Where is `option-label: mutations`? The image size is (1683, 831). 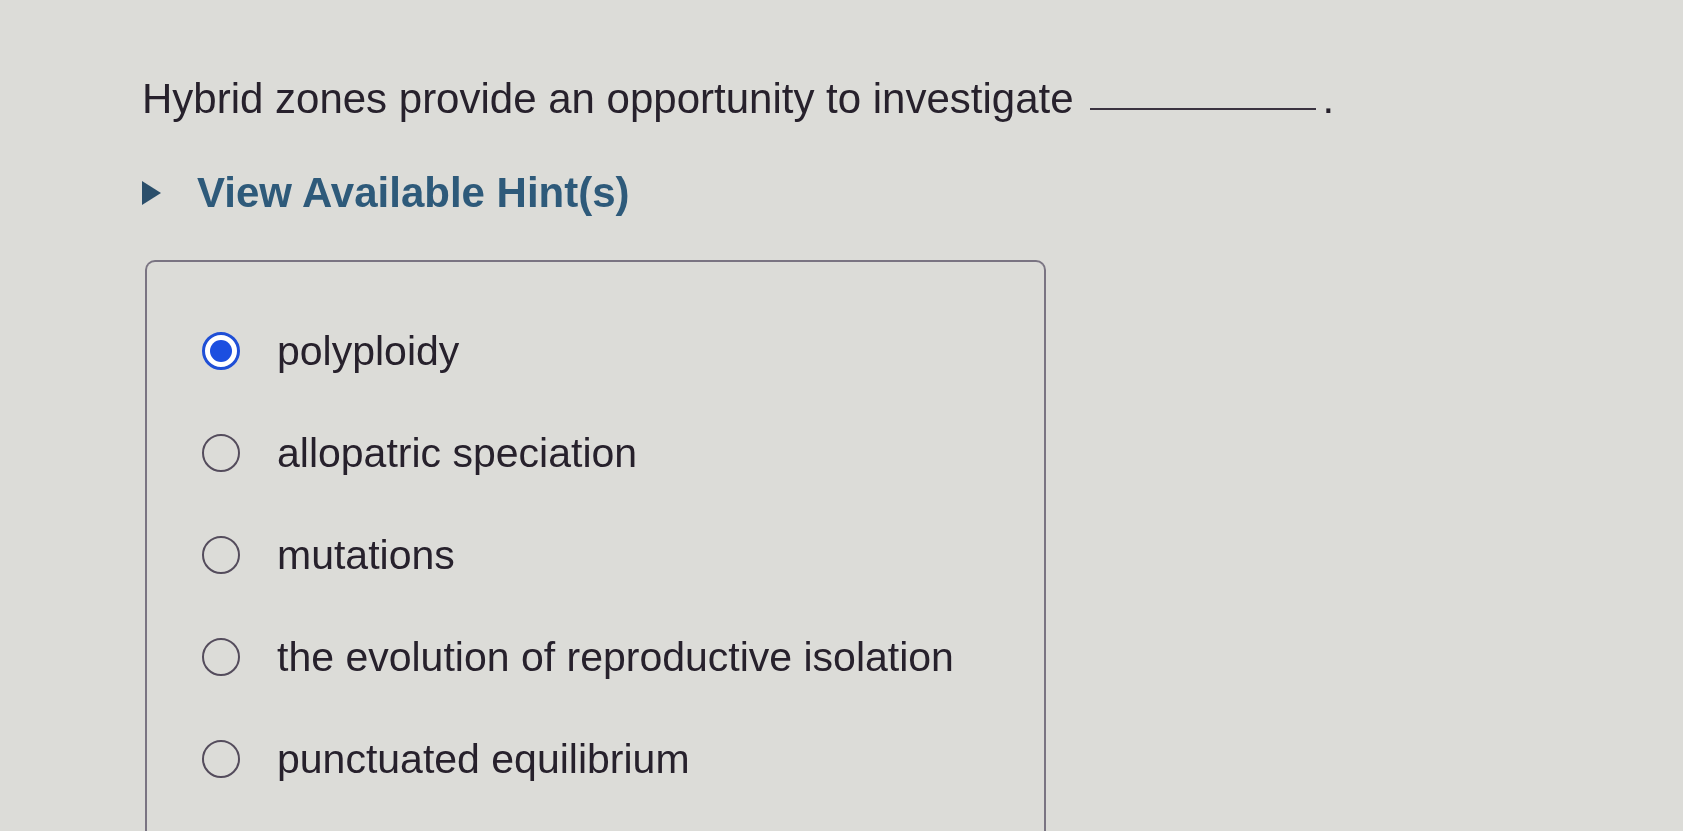 option-label: mutations is located at coordinates (366, 555).